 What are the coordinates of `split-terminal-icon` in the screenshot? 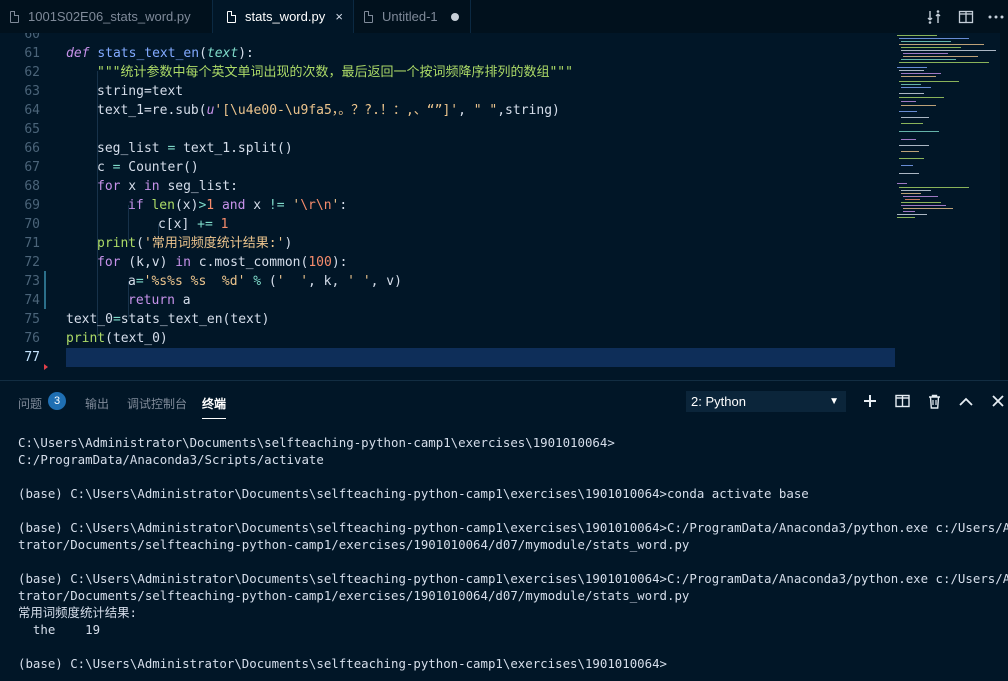 It's located at (902, 401).